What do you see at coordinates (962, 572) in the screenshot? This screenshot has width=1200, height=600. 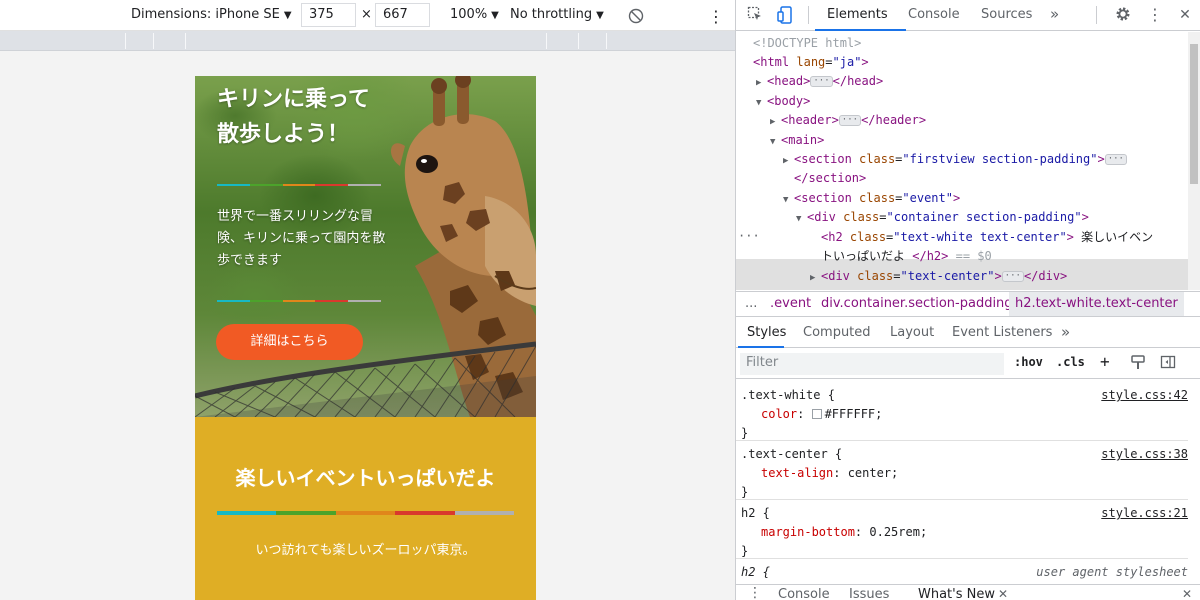 I see `css-rule: h2 { user agent stylesheet` at bounding box center [962, 572].